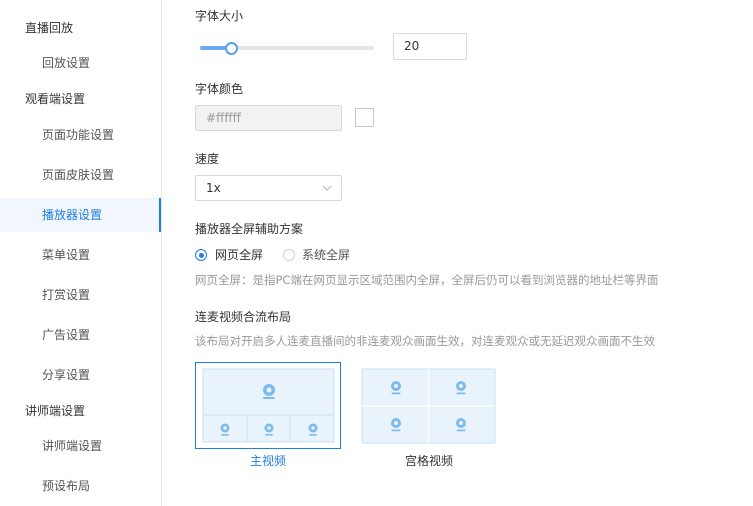  What do you see at coordinates (364, 117) in the screenshot?
I see `font-color-swatch` at bounding box center [364, 117].